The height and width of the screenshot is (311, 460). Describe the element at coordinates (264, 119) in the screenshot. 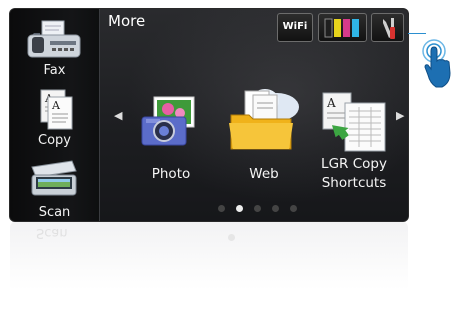

I see `web-icon` at that location.